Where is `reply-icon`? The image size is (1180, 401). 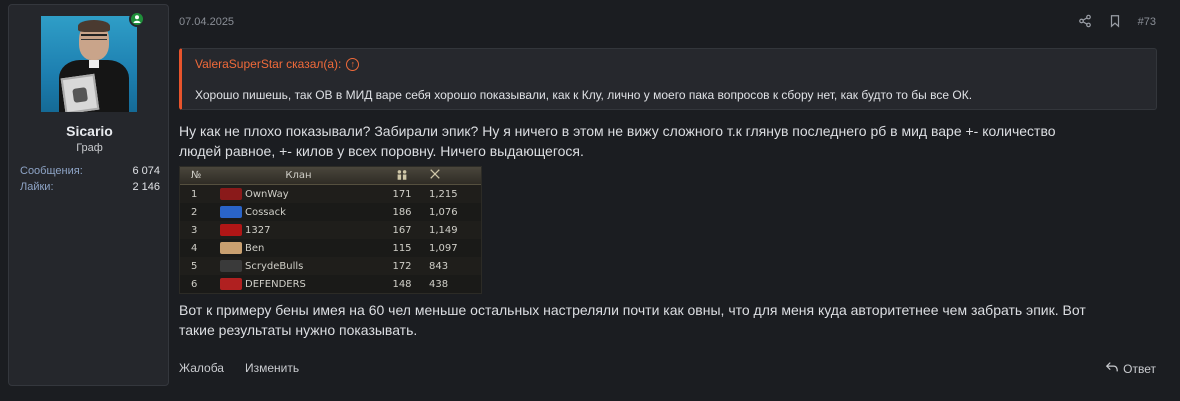
reply-icon is located at coordinates (1112, 368).